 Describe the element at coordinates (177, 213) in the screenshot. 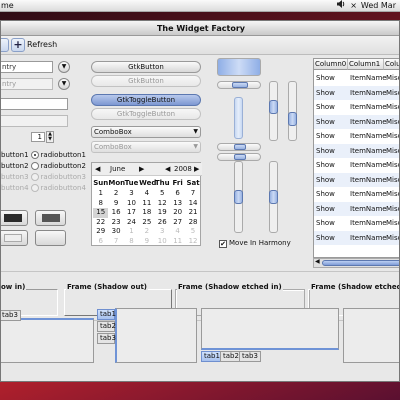

I see `calendar-day: 20` at that location.